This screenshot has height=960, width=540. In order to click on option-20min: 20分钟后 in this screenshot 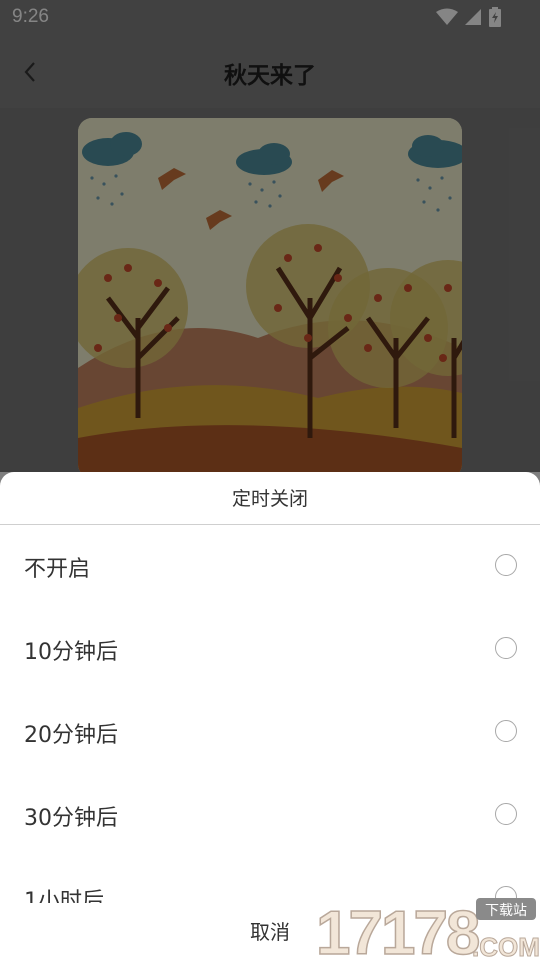, I will do `click(270, 732)`.